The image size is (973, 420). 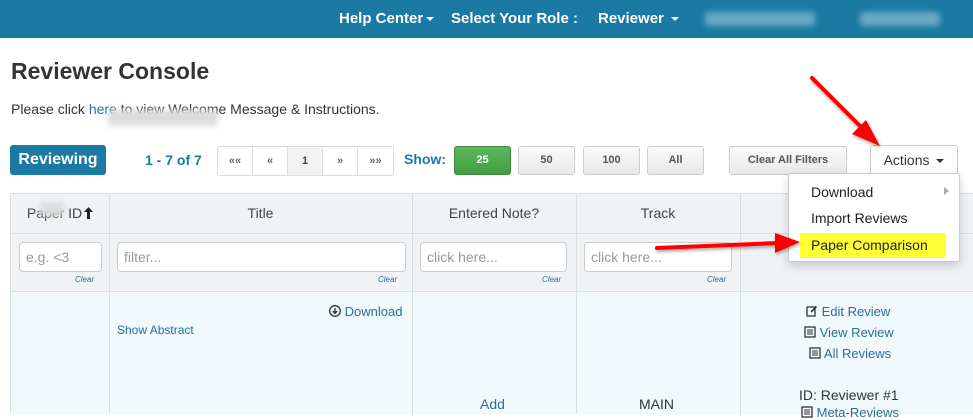 I want to click on show-abstract-link: Show Abstract, so click(x=155, y=330).